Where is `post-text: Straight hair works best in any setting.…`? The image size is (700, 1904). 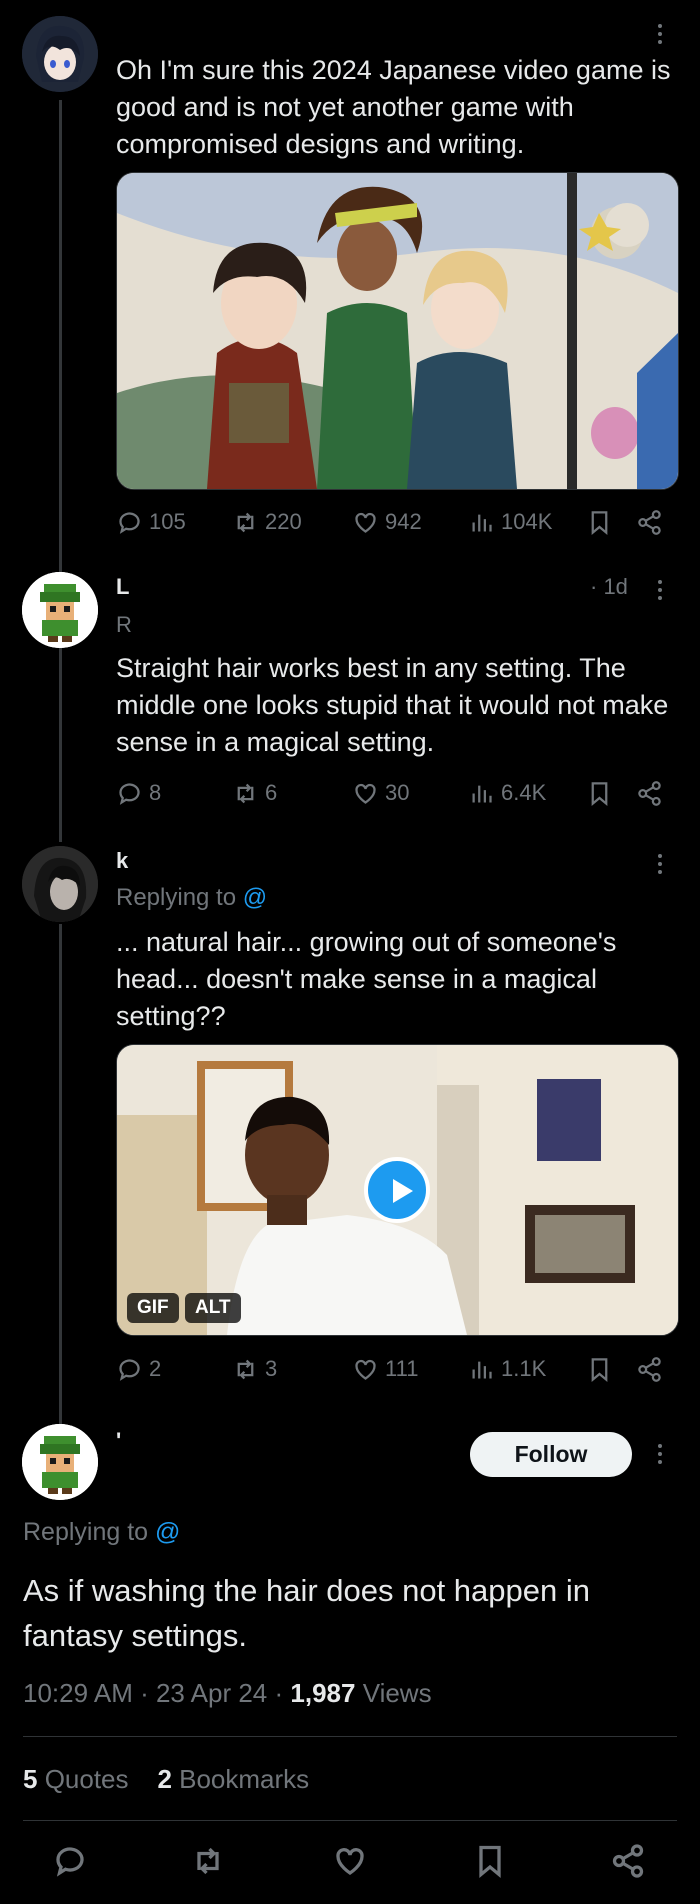 post-text: Straight hair works best in any setting.… is located at coordinates (392, 705).